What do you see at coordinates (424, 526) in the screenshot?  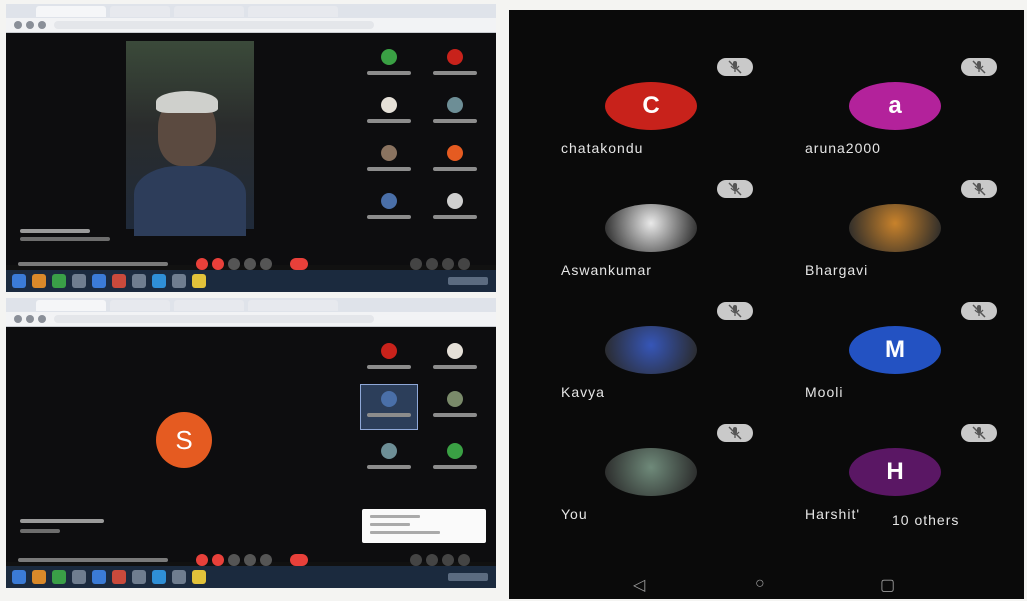 I see `notification-popup` at bounding box center [424, 526].